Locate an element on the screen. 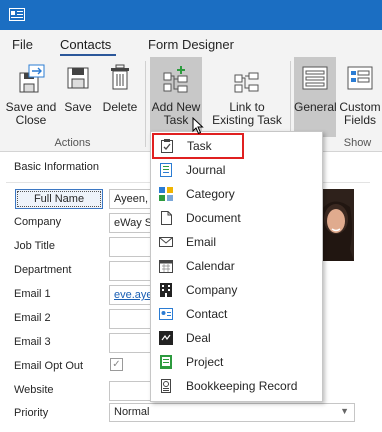 The width and height of the screenshot is (382, 432). project-icon is located at coordinates (166, 362).